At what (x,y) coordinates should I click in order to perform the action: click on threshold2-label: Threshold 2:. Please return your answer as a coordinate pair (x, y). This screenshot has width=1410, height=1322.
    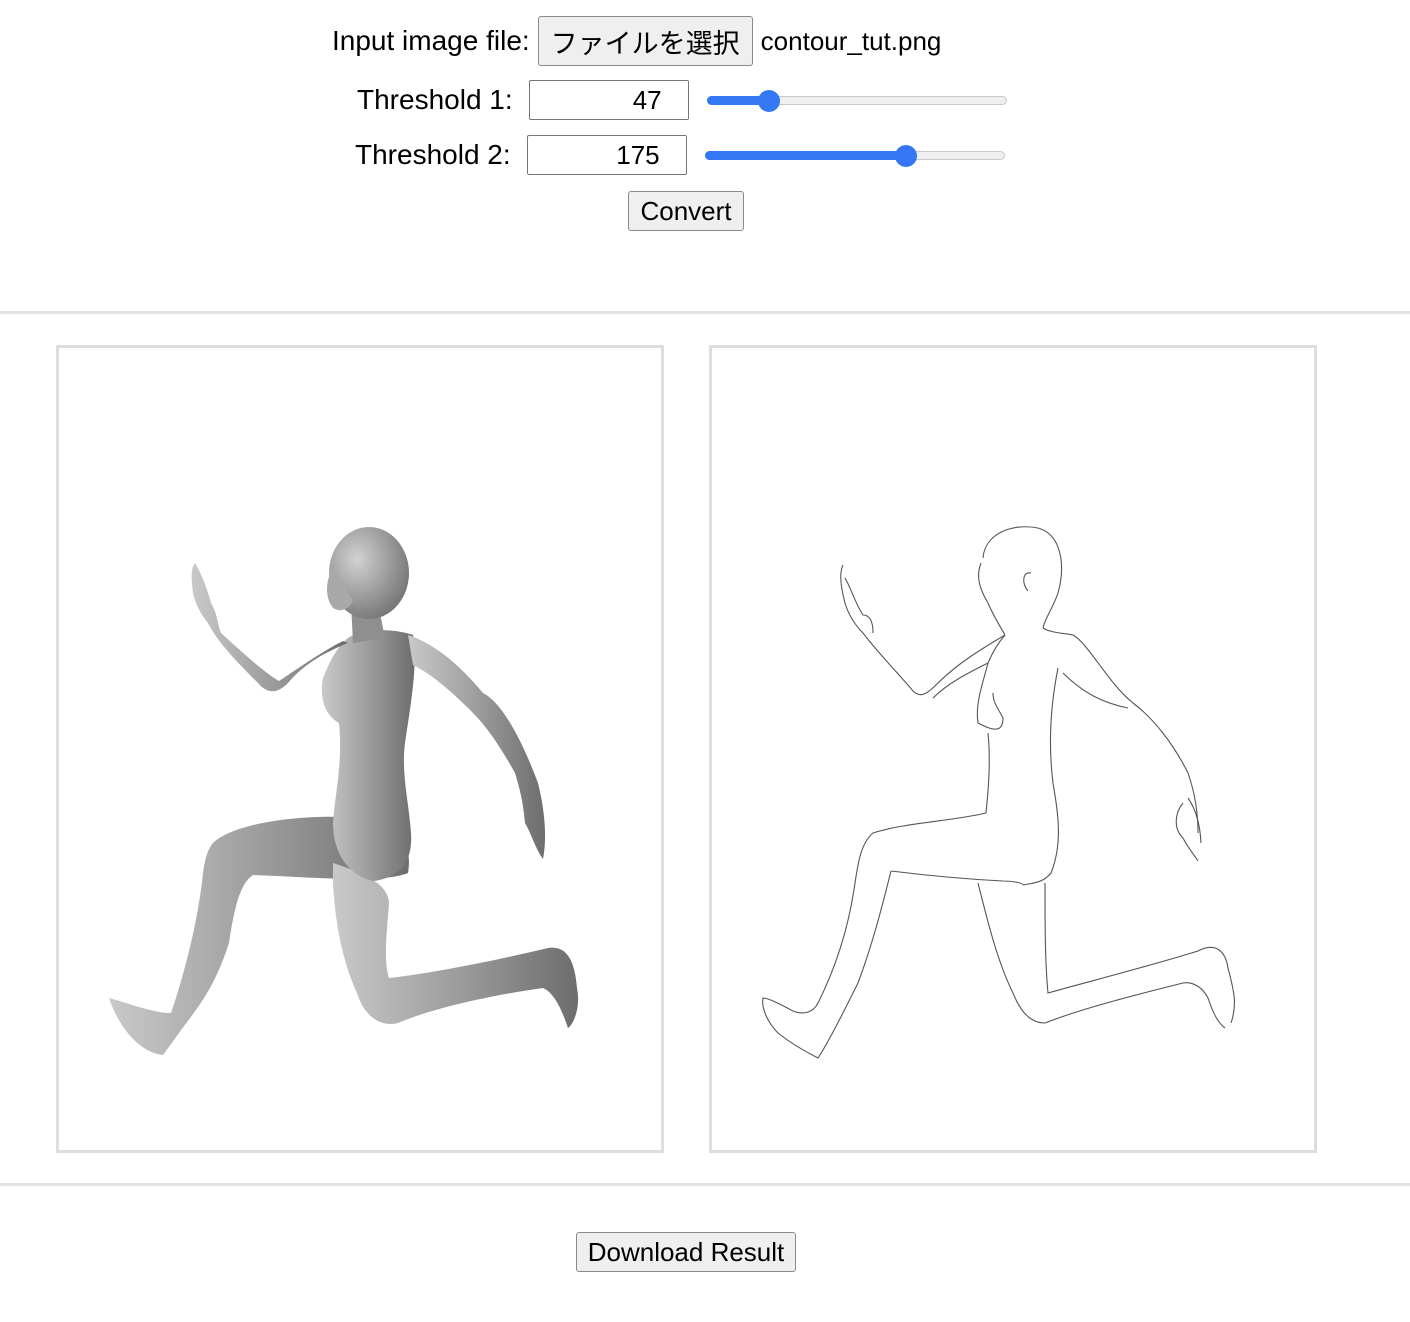
    Looking at the image, I should click on (433, 154).